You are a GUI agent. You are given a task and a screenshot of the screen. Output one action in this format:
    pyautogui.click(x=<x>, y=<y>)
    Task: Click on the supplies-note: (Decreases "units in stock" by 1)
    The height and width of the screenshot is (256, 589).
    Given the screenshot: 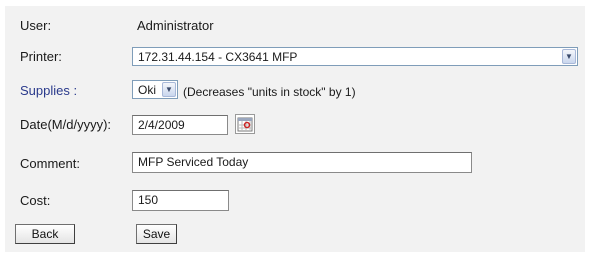 What is the action you would take?
    pyautogui.click(x=269, y=92)
    